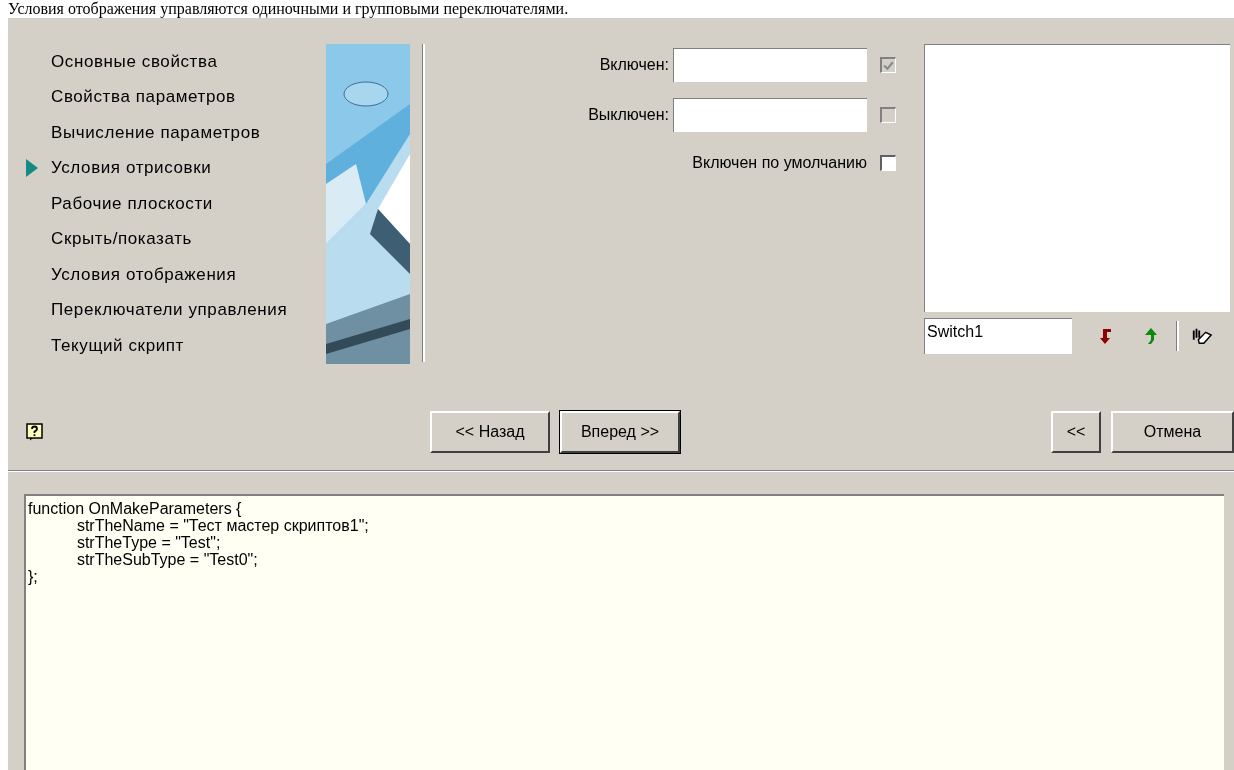 Image resolution: width=1234 pixels, height=770 pixels. I want to click on caption-text: Условия отображения управляются одиночными и групповыми переключателями., so click(288, 9).